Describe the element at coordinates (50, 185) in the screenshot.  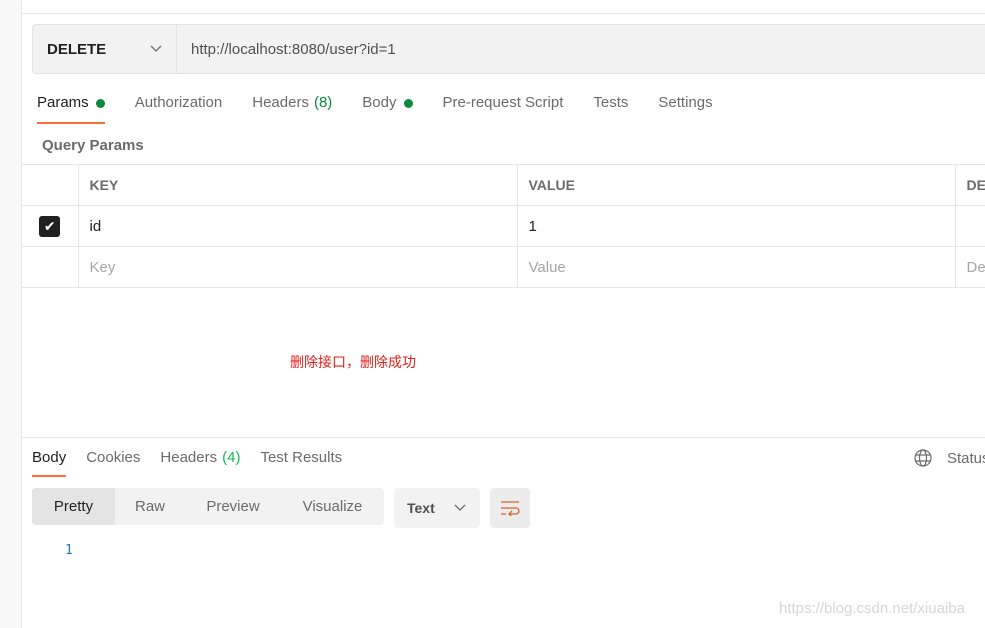
I see `checkbox-column` at that location.